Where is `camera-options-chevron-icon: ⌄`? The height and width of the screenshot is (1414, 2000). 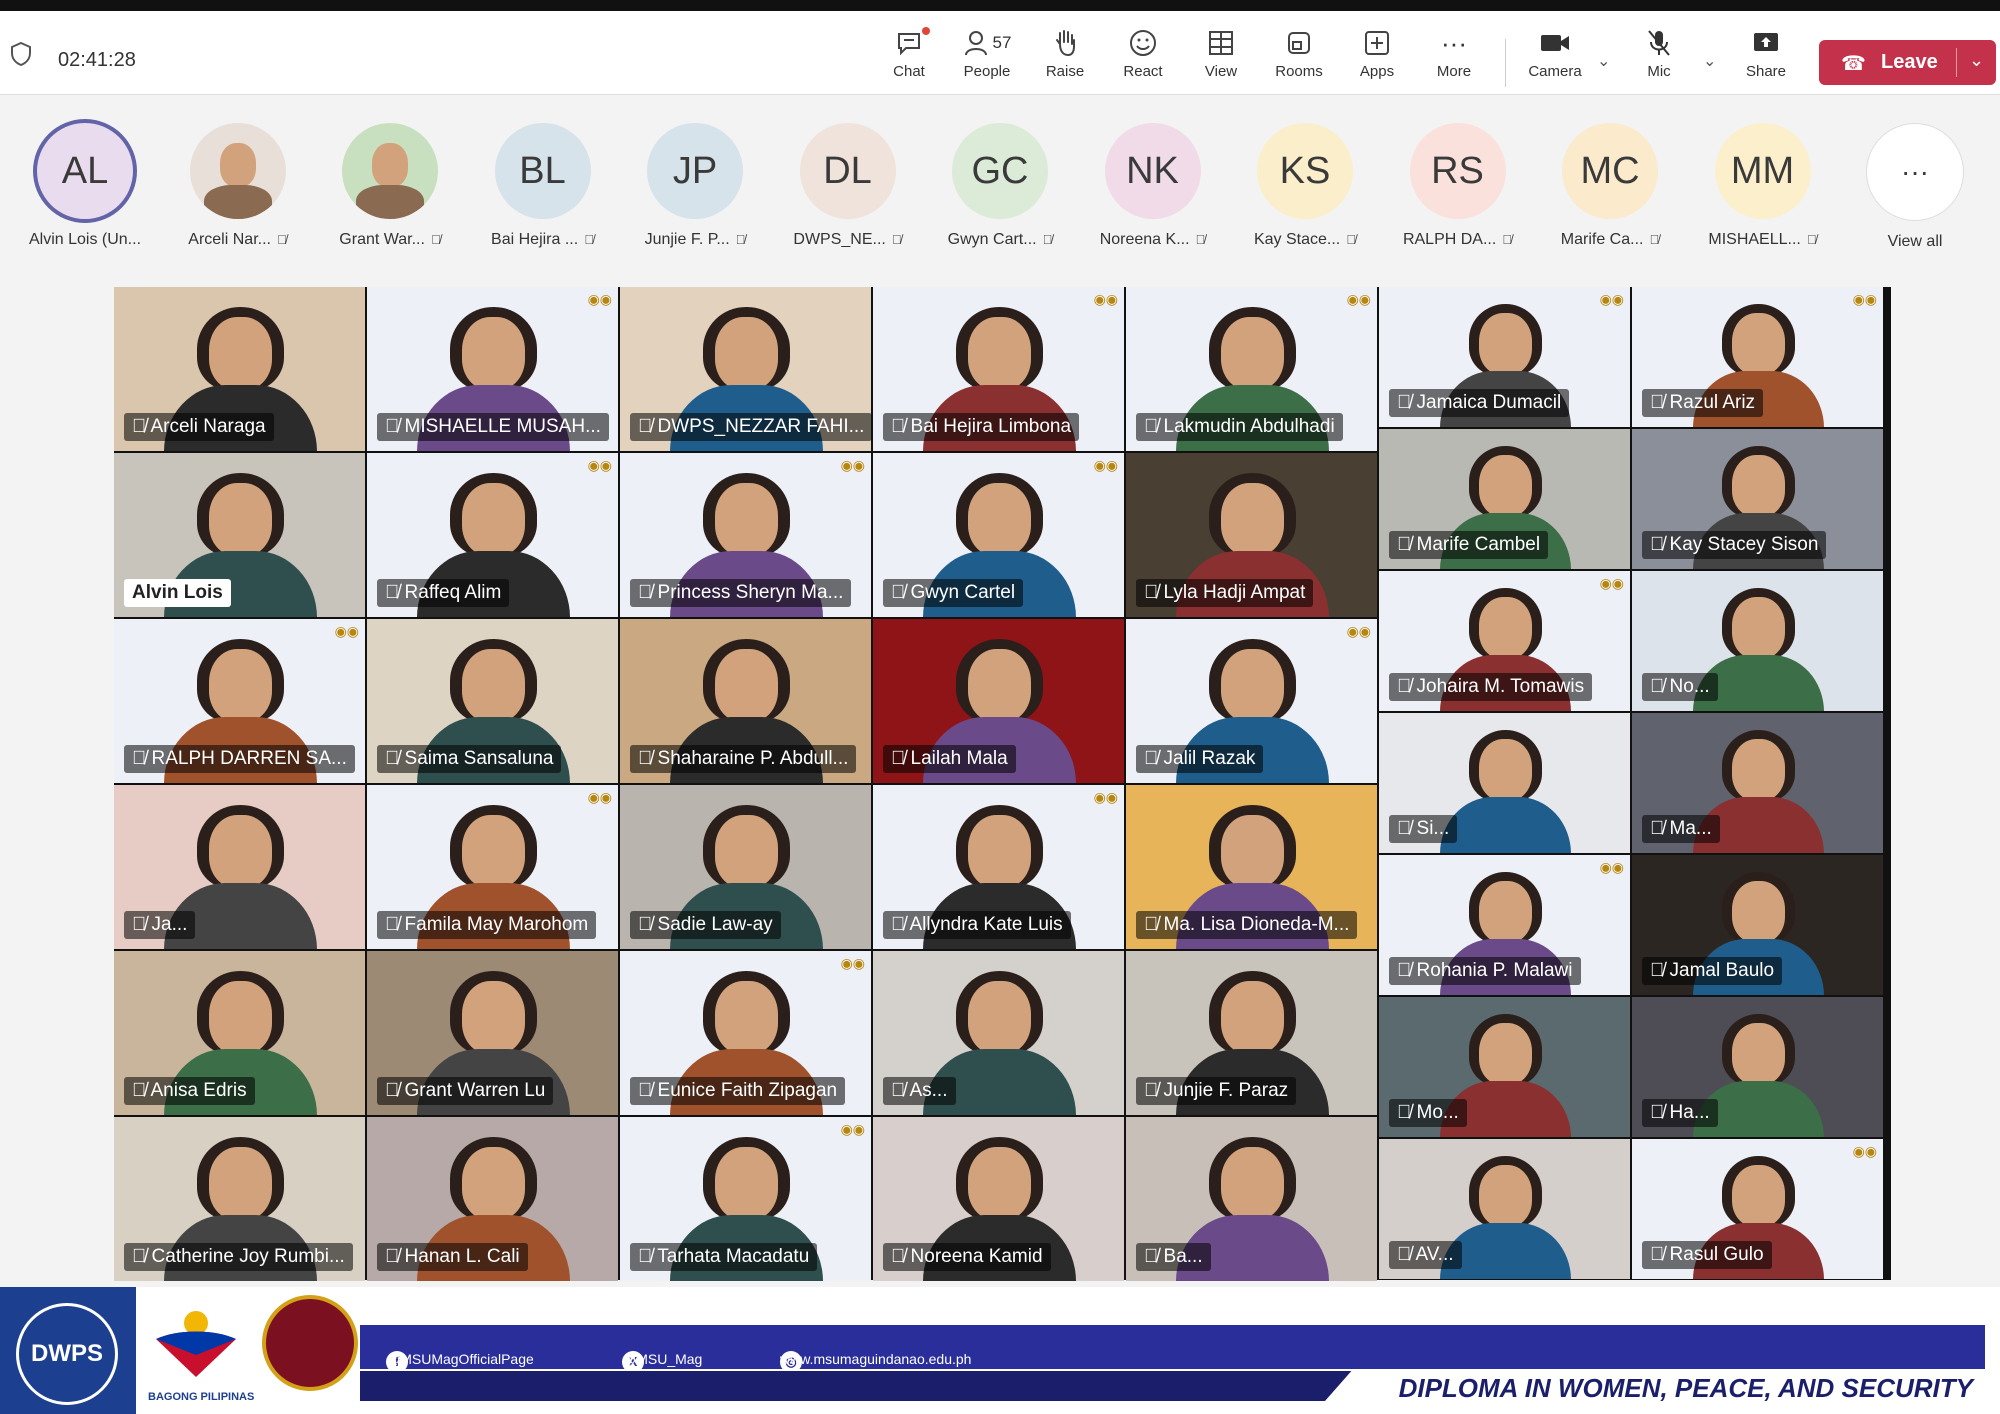
camera-options-chevron-icon: ⌄ is located at coordinates (1603, 61).